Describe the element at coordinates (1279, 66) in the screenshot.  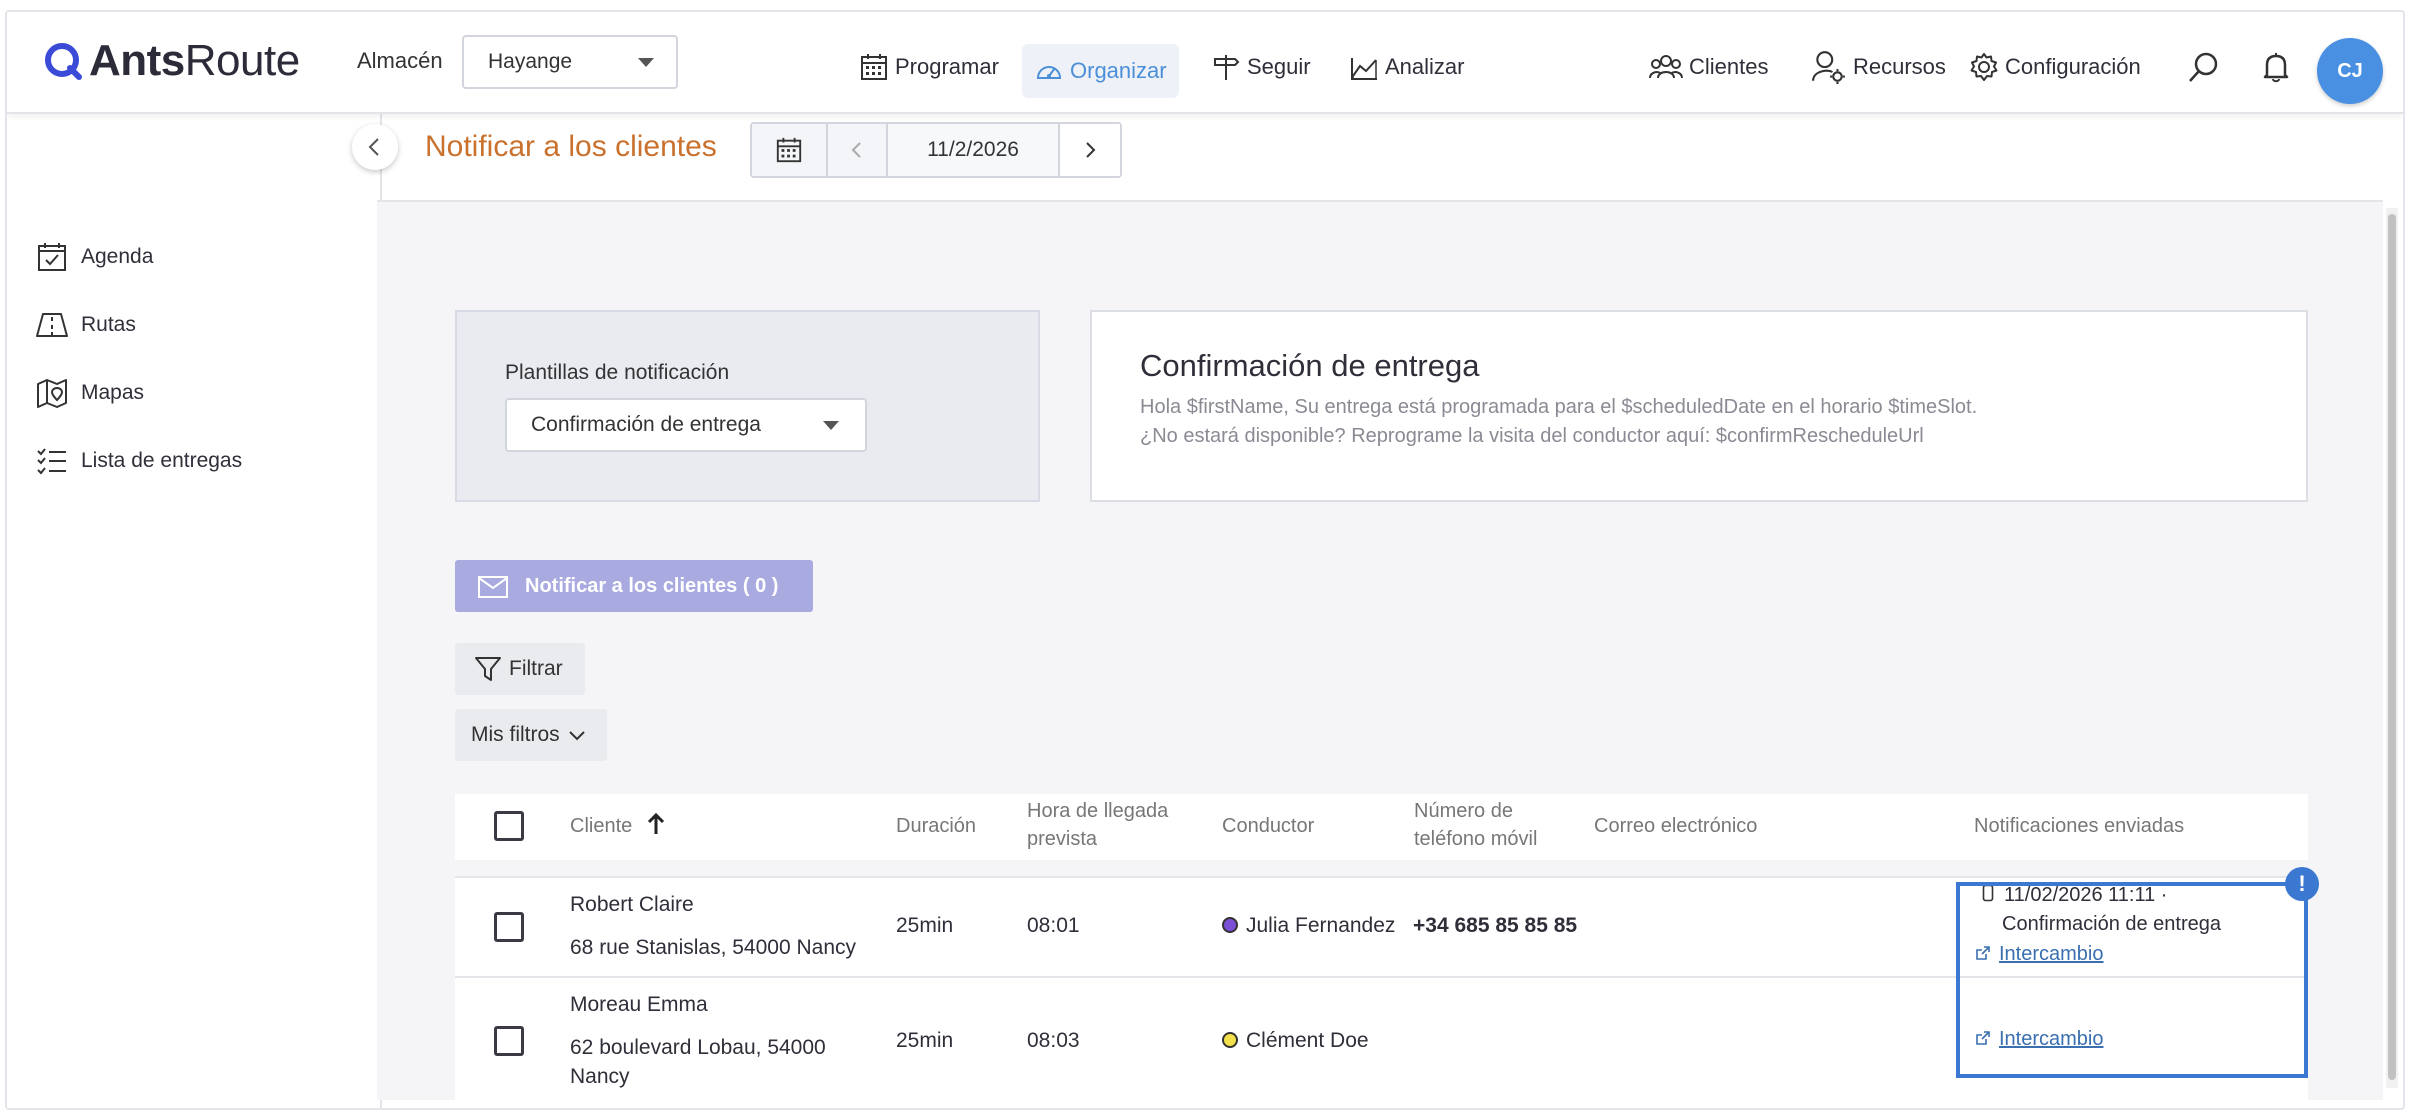
I see `nav-seguir-label: Seguir` at that location.